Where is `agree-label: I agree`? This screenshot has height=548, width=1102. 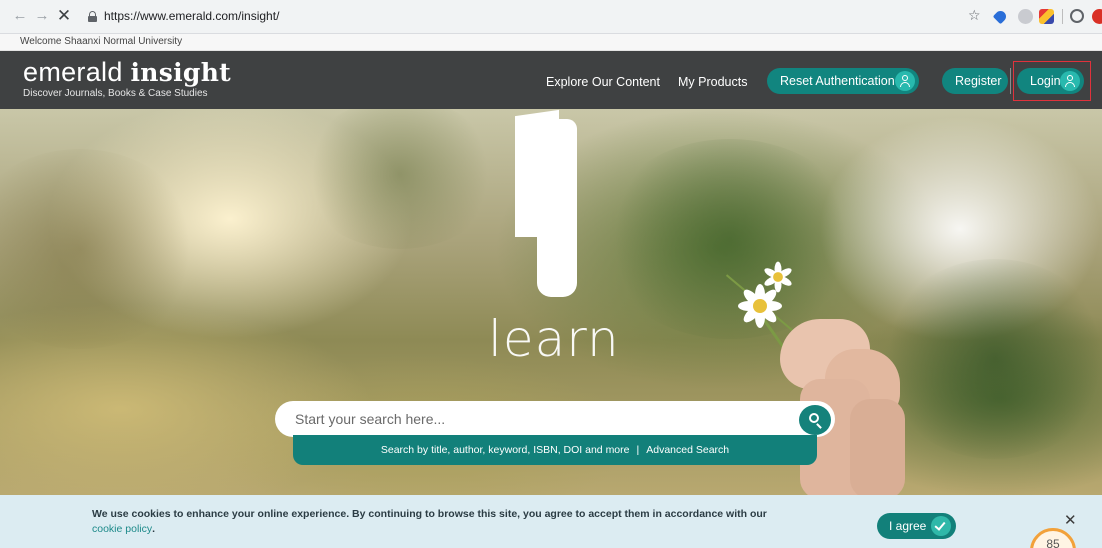
agree-label: I agree is located at coordinates (908, 526).